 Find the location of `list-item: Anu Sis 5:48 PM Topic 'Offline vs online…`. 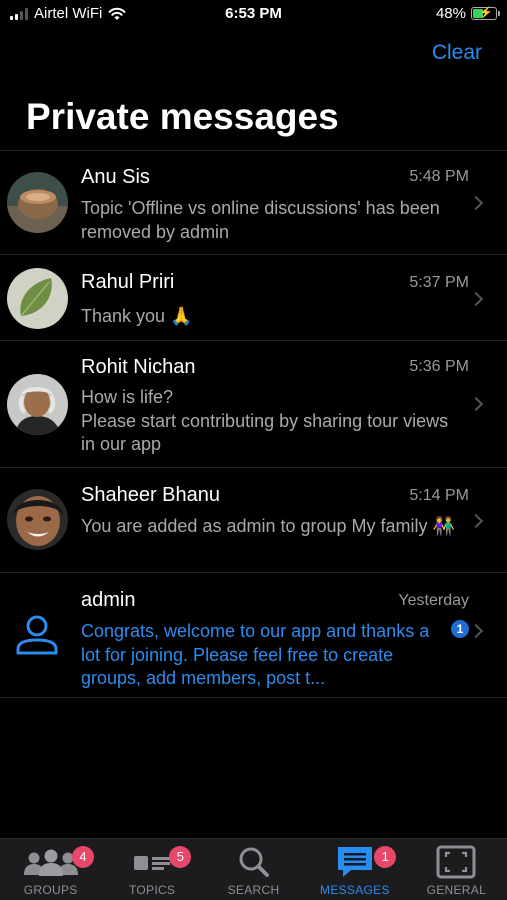

list-item: Anu Sis 5:48 PM Topic 'Offline vs online… is located at coordinates (253, 202).